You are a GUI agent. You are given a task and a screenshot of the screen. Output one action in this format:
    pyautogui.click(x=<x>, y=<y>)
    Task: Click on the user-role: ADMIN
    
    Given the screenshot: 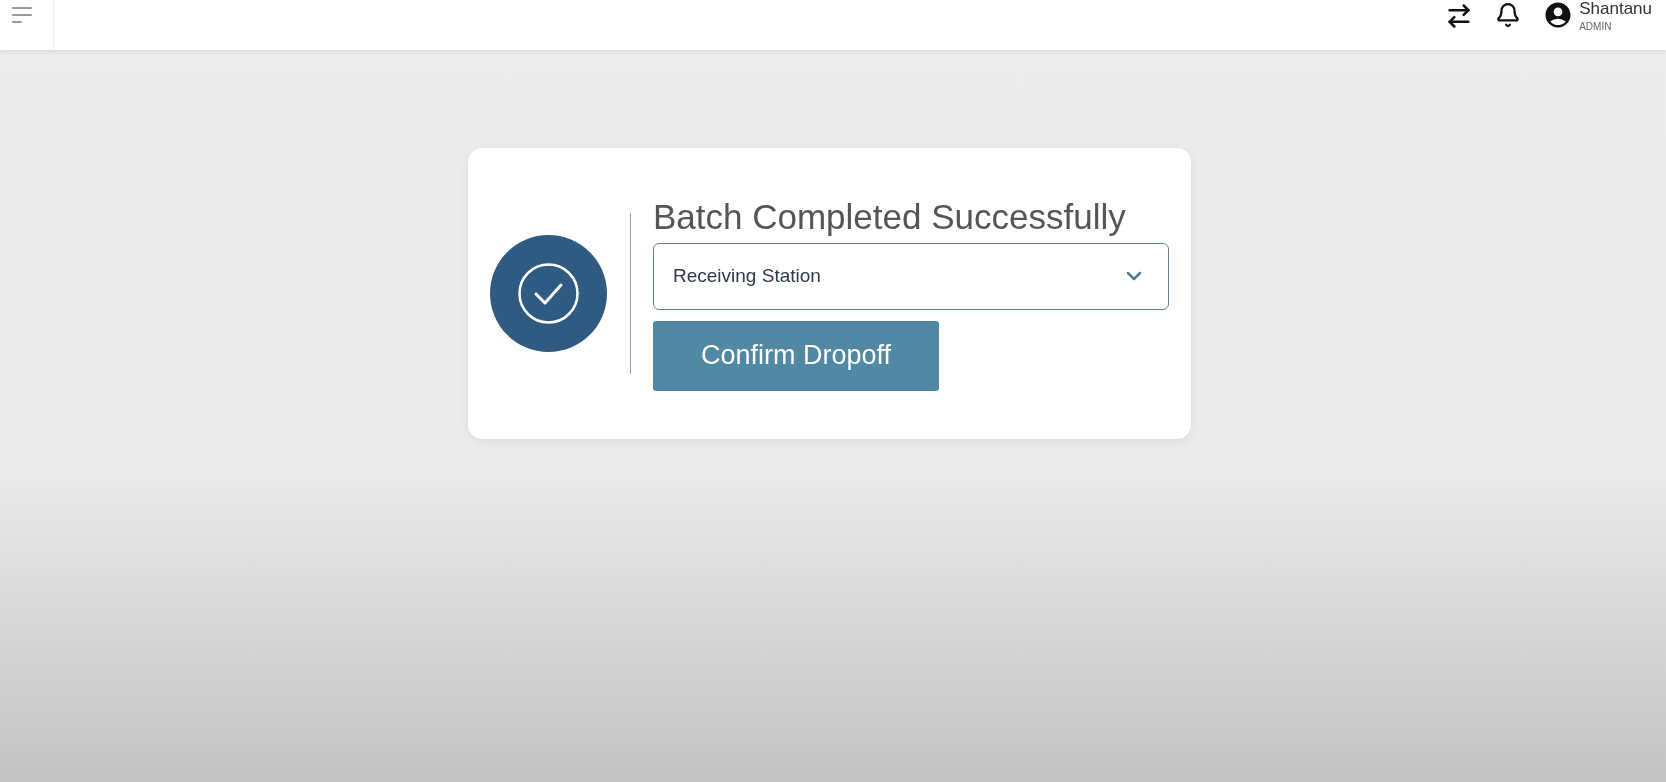 What is the action you would take?
    pyautogui.click(x=1595, y=27)
    